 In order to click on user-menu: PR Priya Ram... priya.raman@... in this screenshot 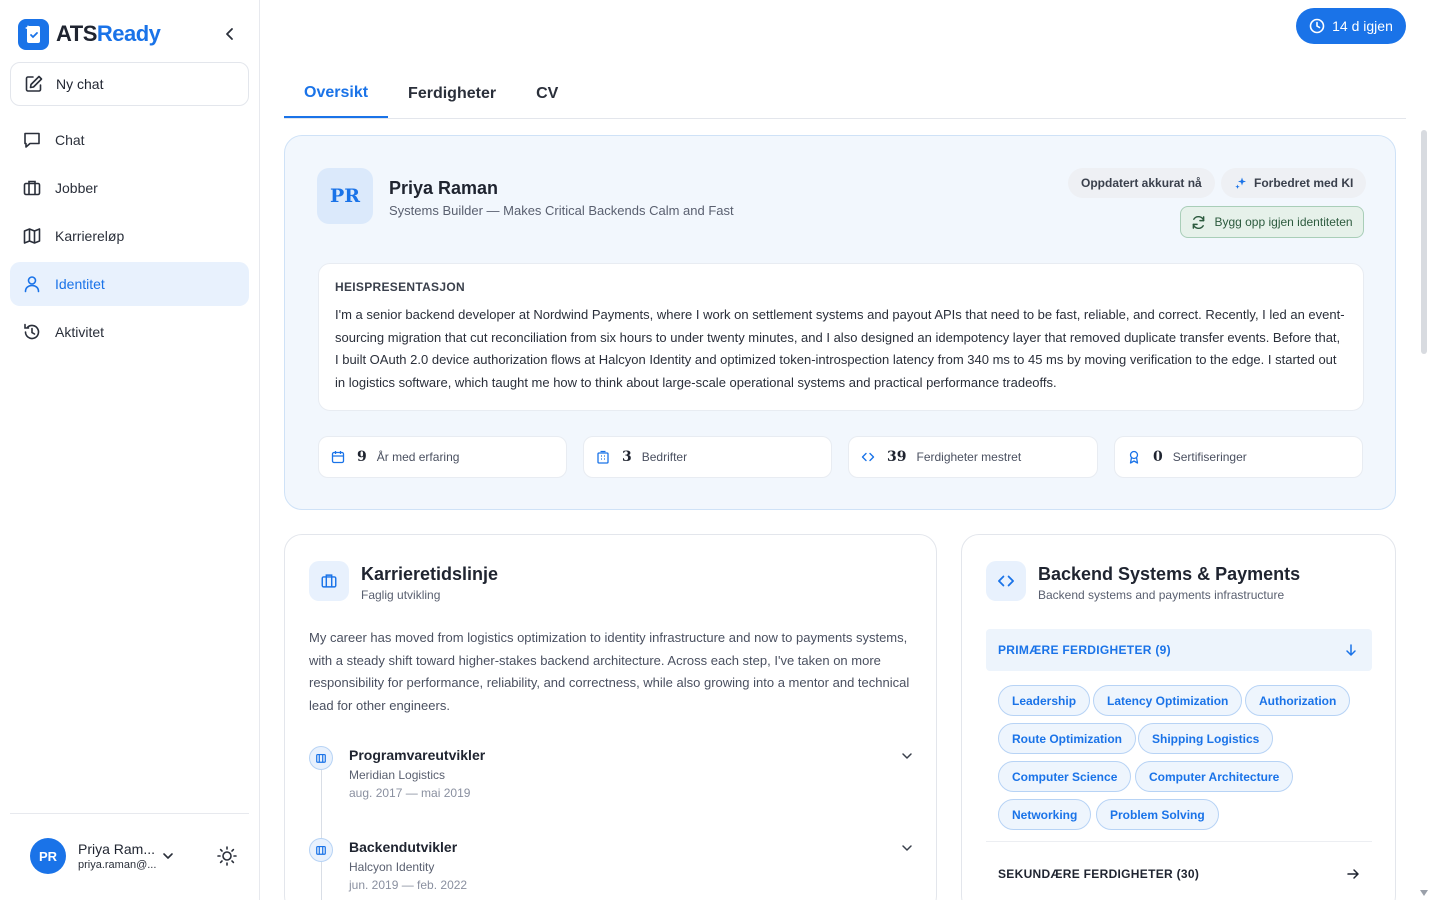, I will do `click(135, 856)`.